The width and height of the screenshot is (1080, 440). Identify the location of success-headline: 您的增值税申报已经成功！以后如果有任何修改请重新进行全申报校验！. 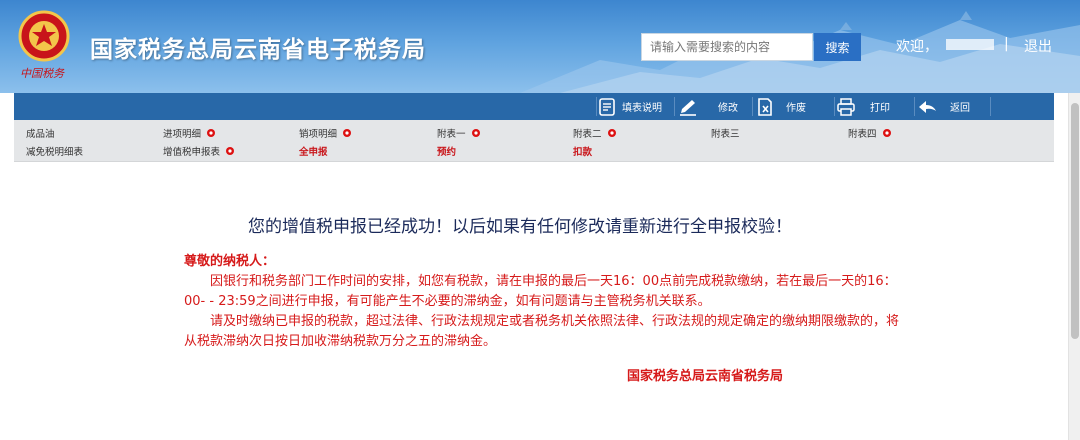
(520, 227).